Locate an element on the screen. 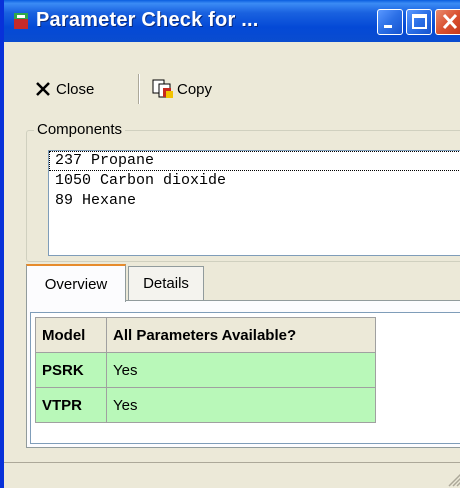 The image size is (460, 488). maximize-icon is located at coordinates (419, 21).